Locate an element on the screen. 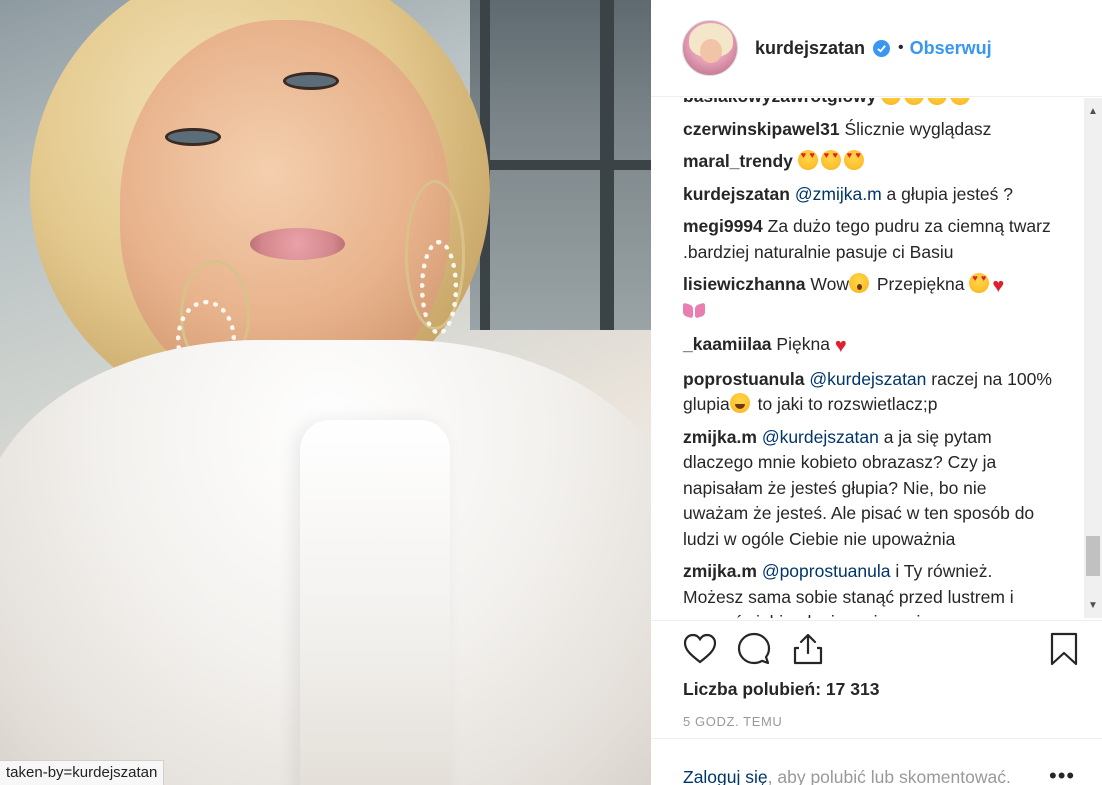 The height and width of the screenshot is (785, 1102). comment-text: to jaki to rozswietlacz;p is located at coordinates (847, 404).